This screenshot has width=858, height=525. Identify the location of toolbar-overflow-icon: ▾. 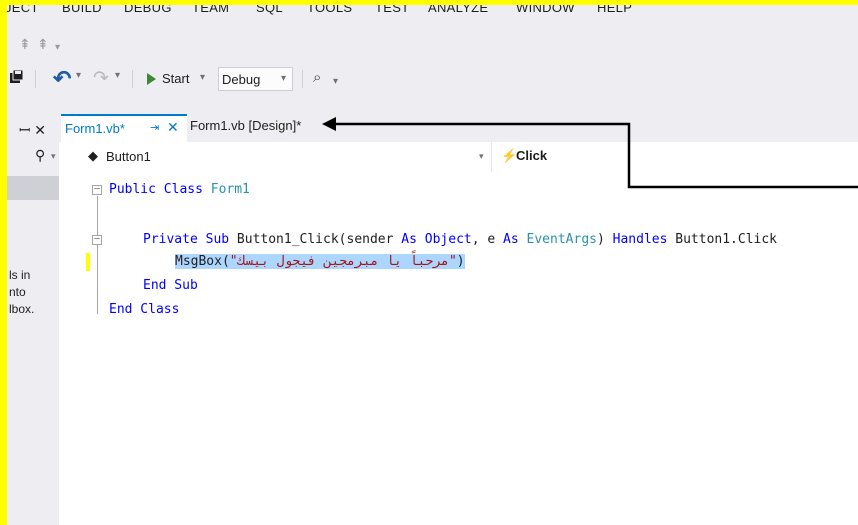
(335, 81).